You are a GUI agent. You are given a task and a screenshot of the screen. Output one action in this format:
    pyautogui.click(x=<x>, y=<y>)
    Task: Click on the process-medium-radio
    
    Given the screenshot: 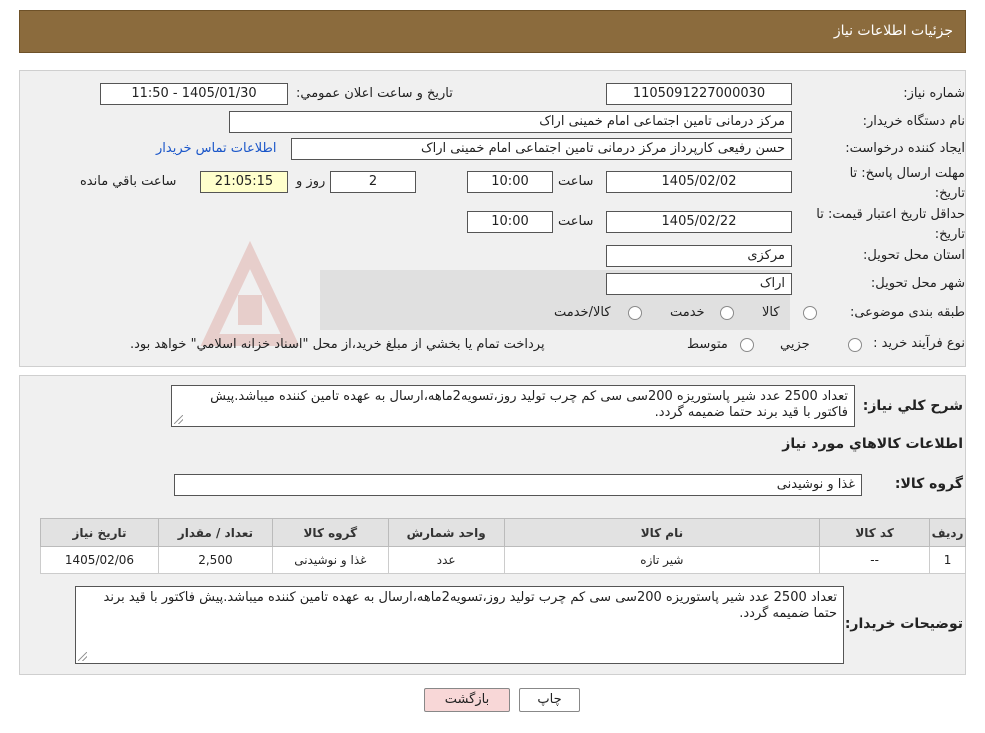 What is the action you would take?
    pyautogui.click(x=747, y=345)
    